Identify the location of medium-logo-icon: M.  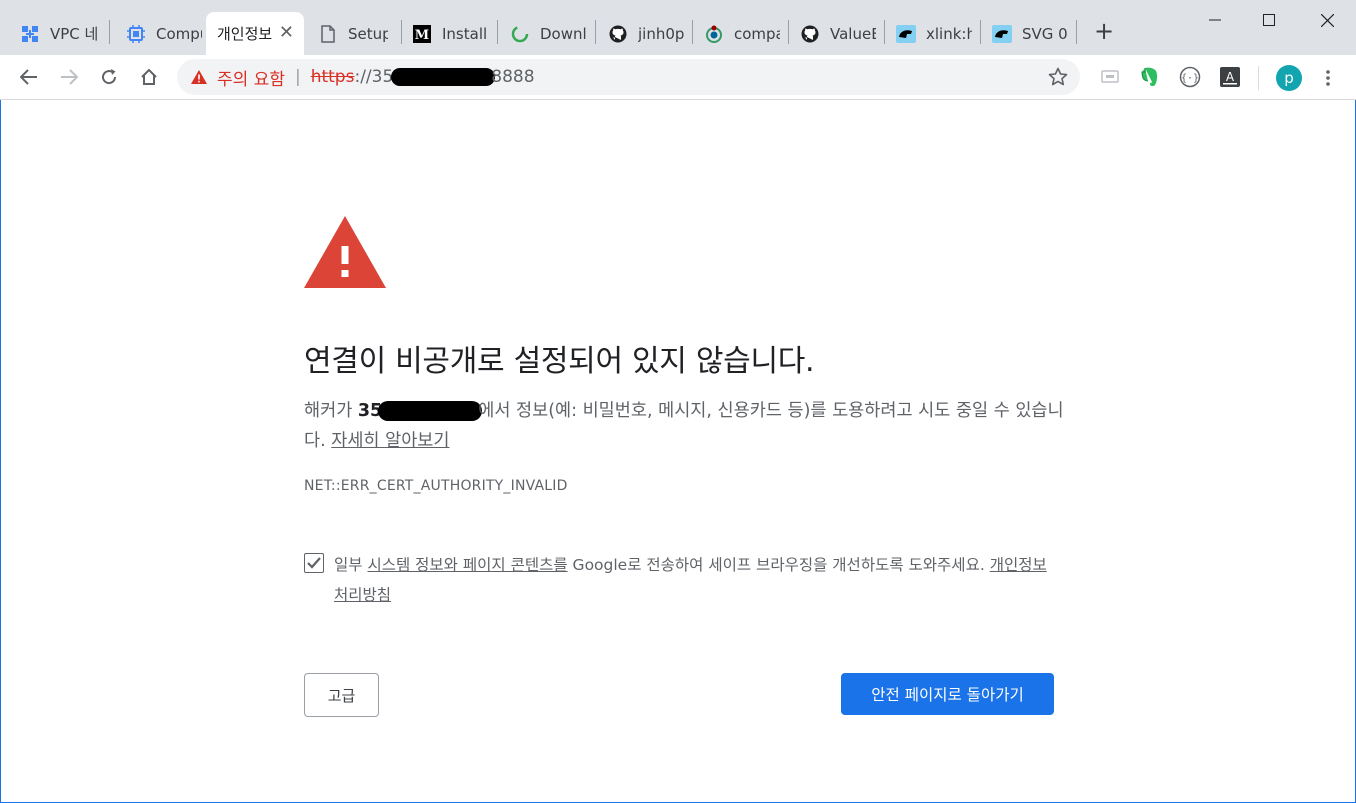
(422, 34).